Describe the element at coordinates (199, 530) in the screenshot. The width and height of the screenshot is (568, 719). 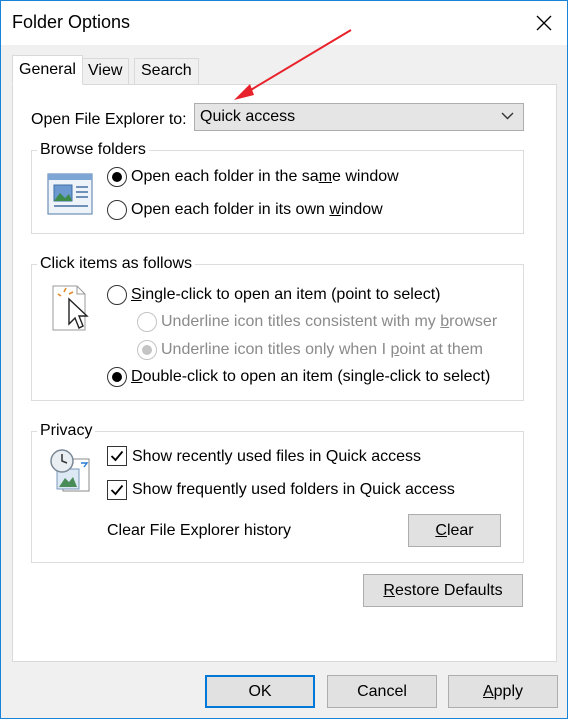
I see `clear-history-label: Clear File Explorer history` at that location.